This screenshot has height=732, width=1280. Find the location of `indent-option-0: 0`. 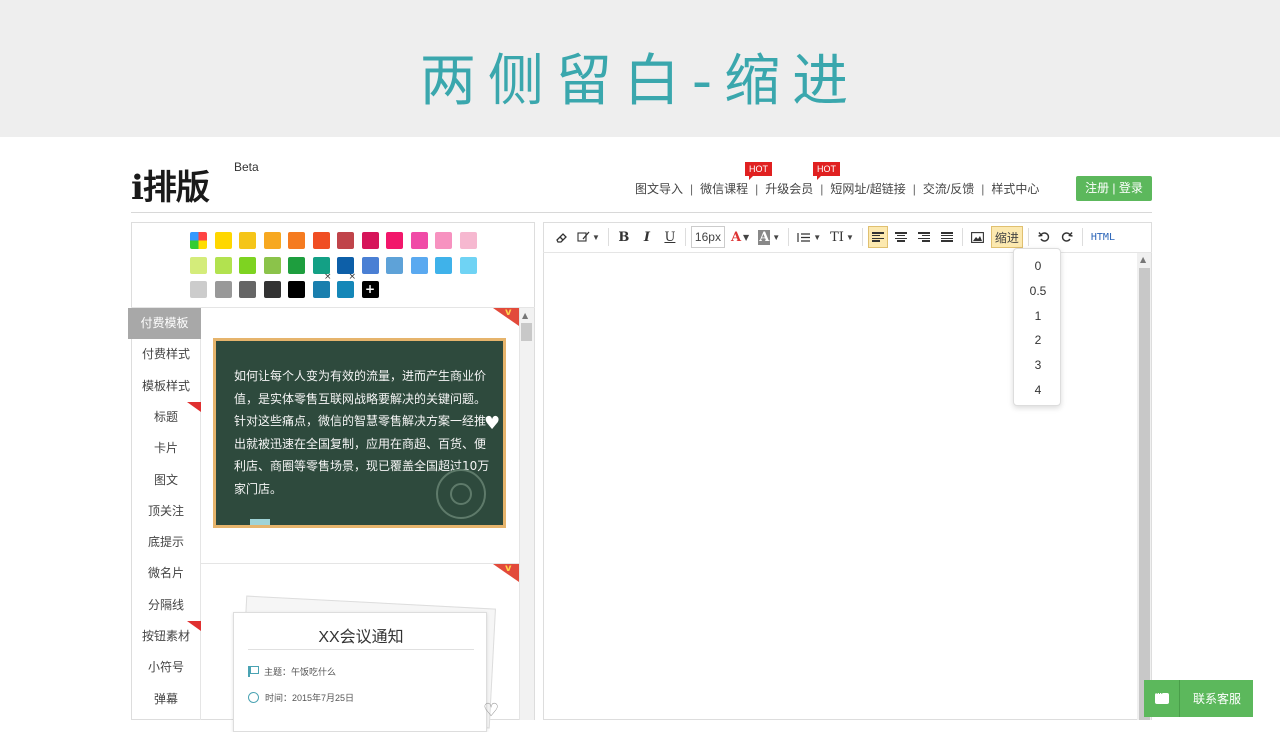

indent-option-0: 0 is located at coordinates (1038, 266).